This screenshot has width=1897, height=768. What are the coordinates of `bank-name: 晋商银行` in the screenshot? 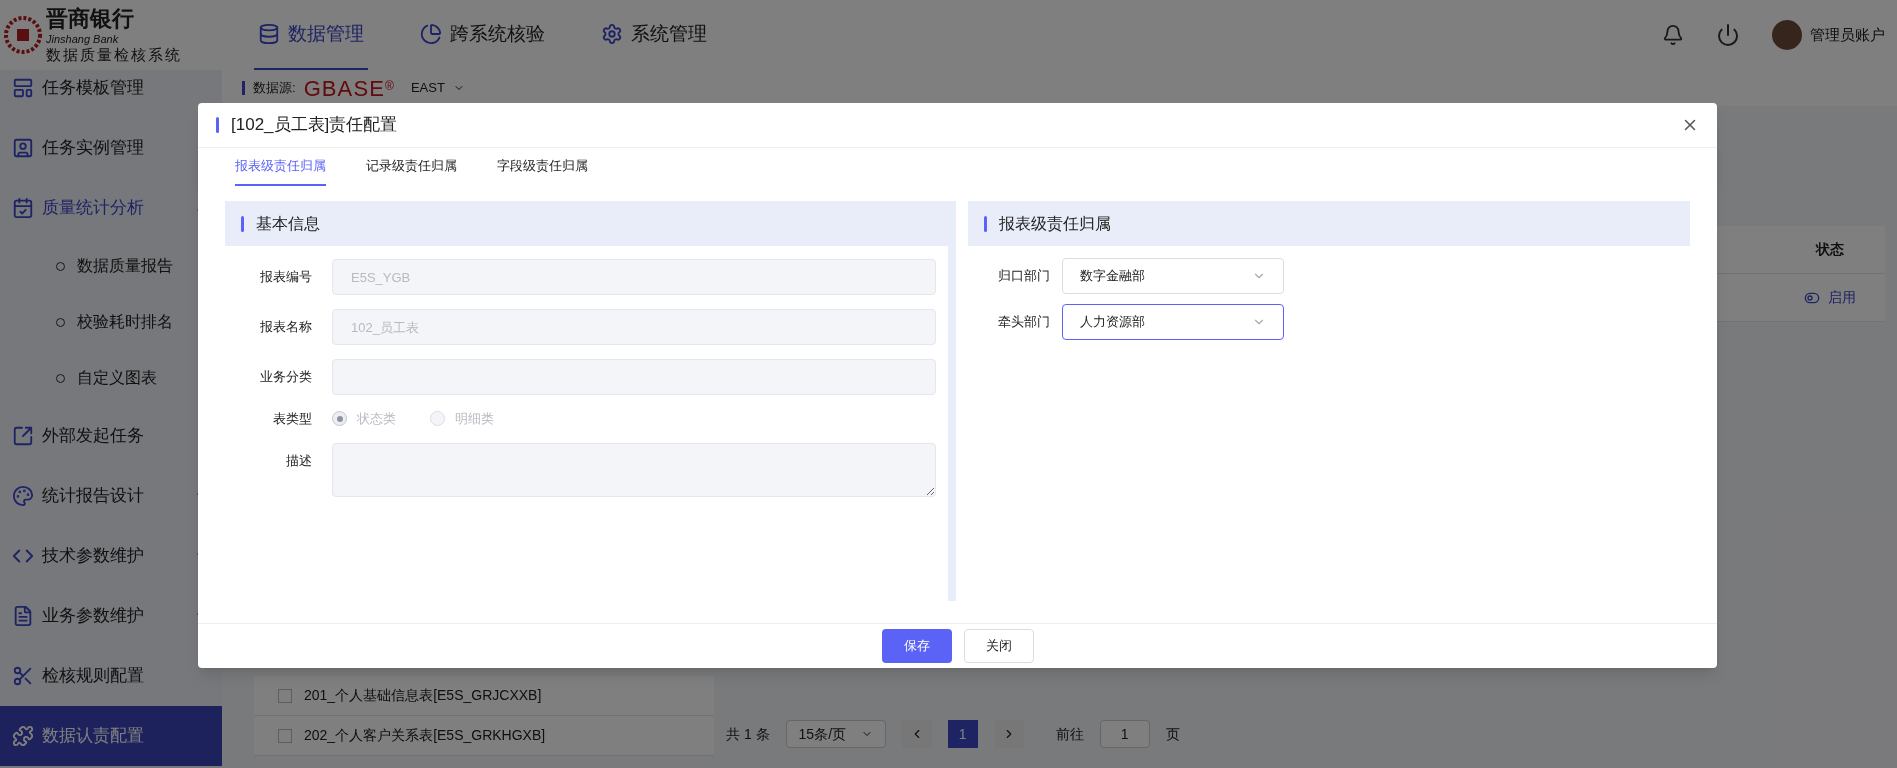 It's located at (90, 19).